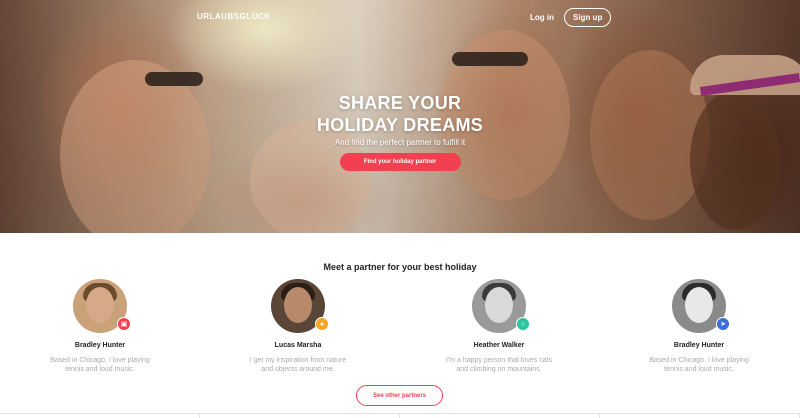 The width and height of the screenshot is (800, 418). I want to click on hero-title: SHARE YOUR HOLIDAY DREAMS, so click(400, 114).